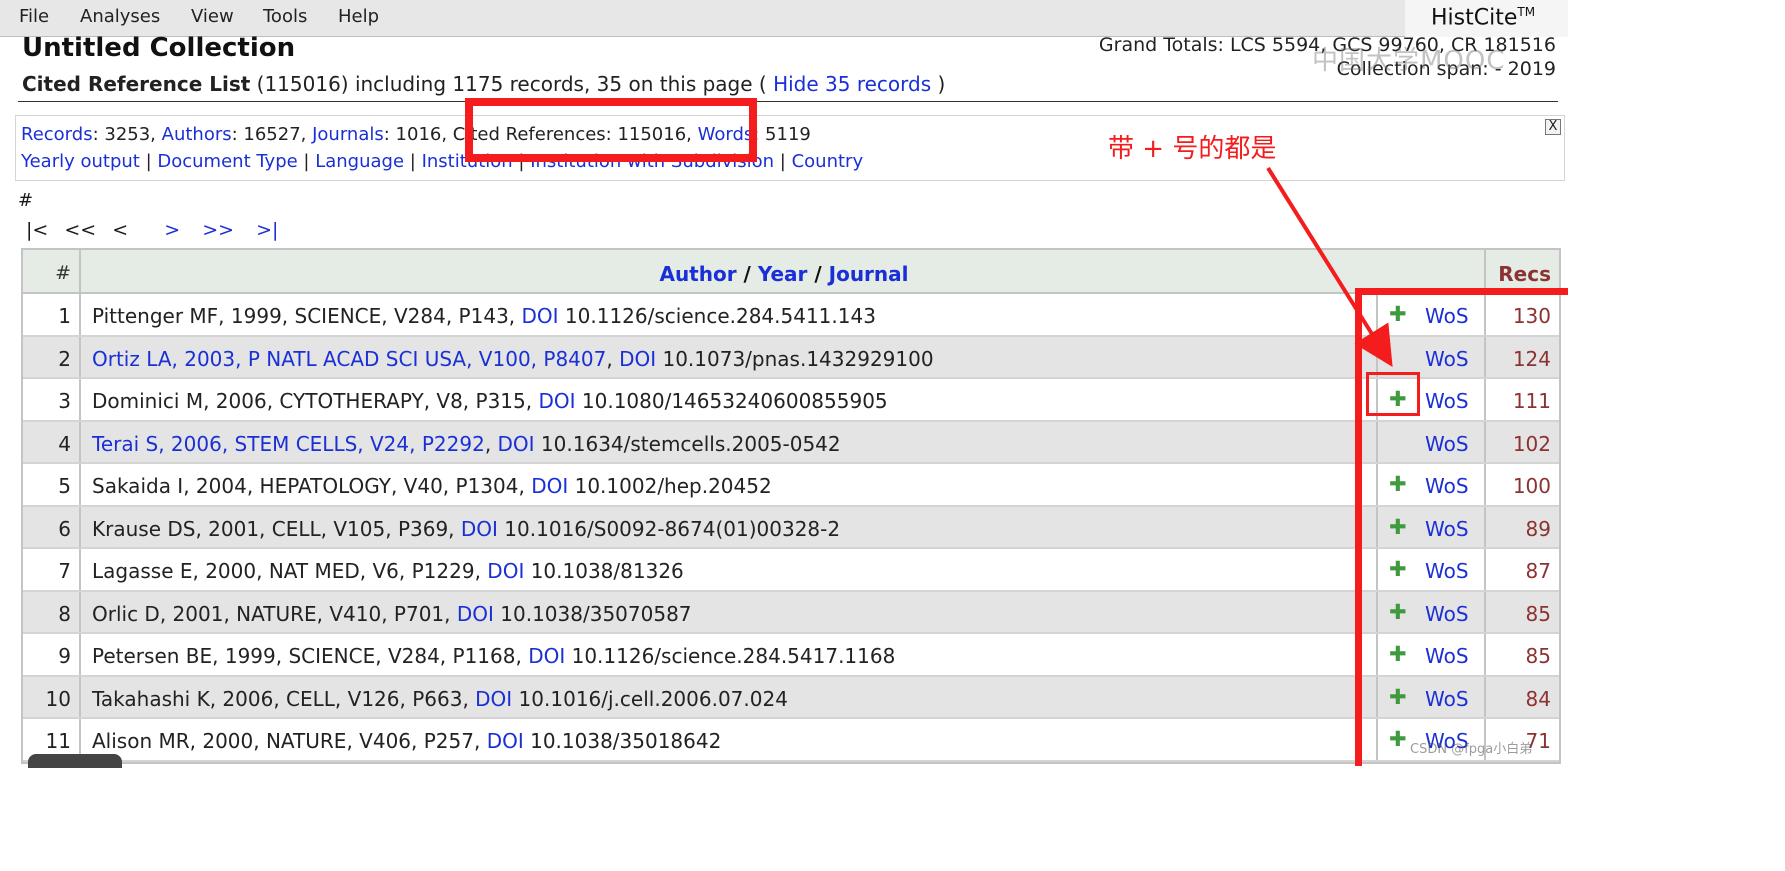  I want to click on scroll-handle, so click(75, 761).